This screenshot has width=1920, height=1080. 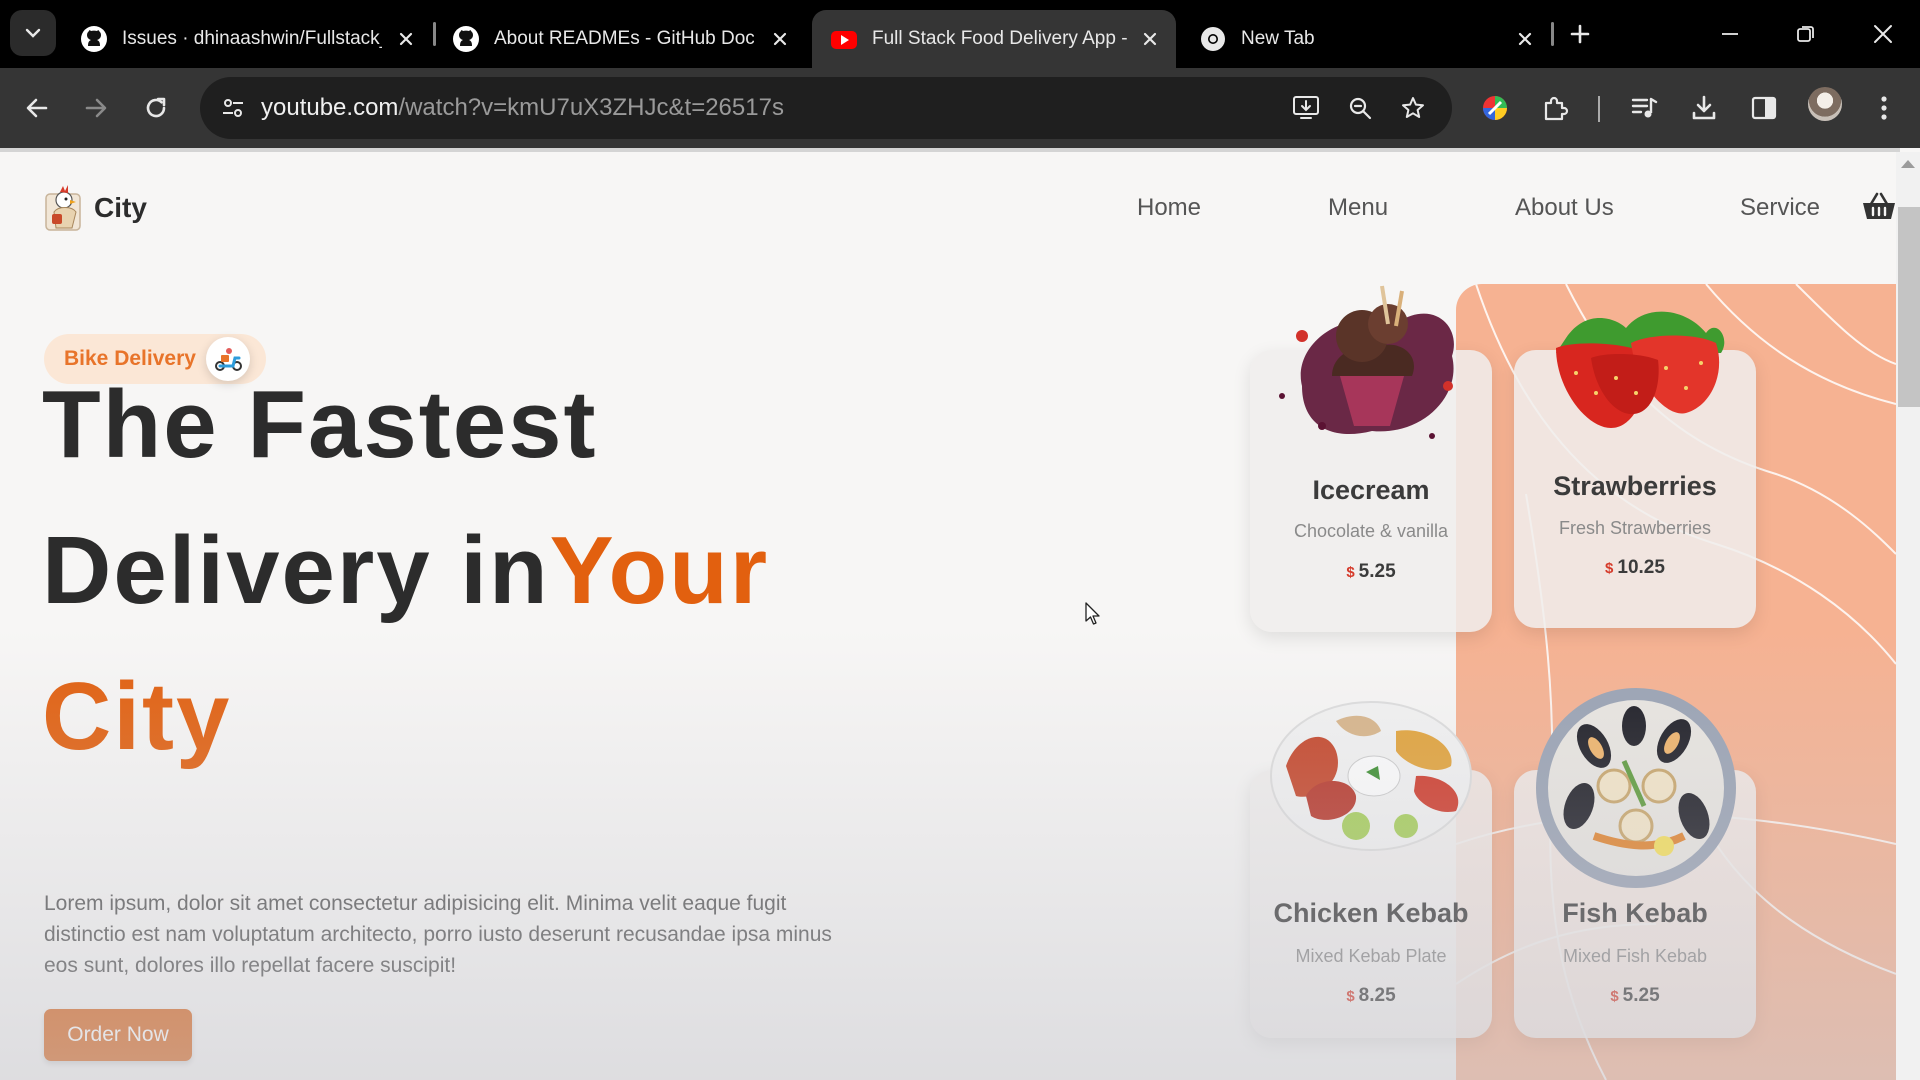 I want to click on install-icon, so click(x=1306, y=107).